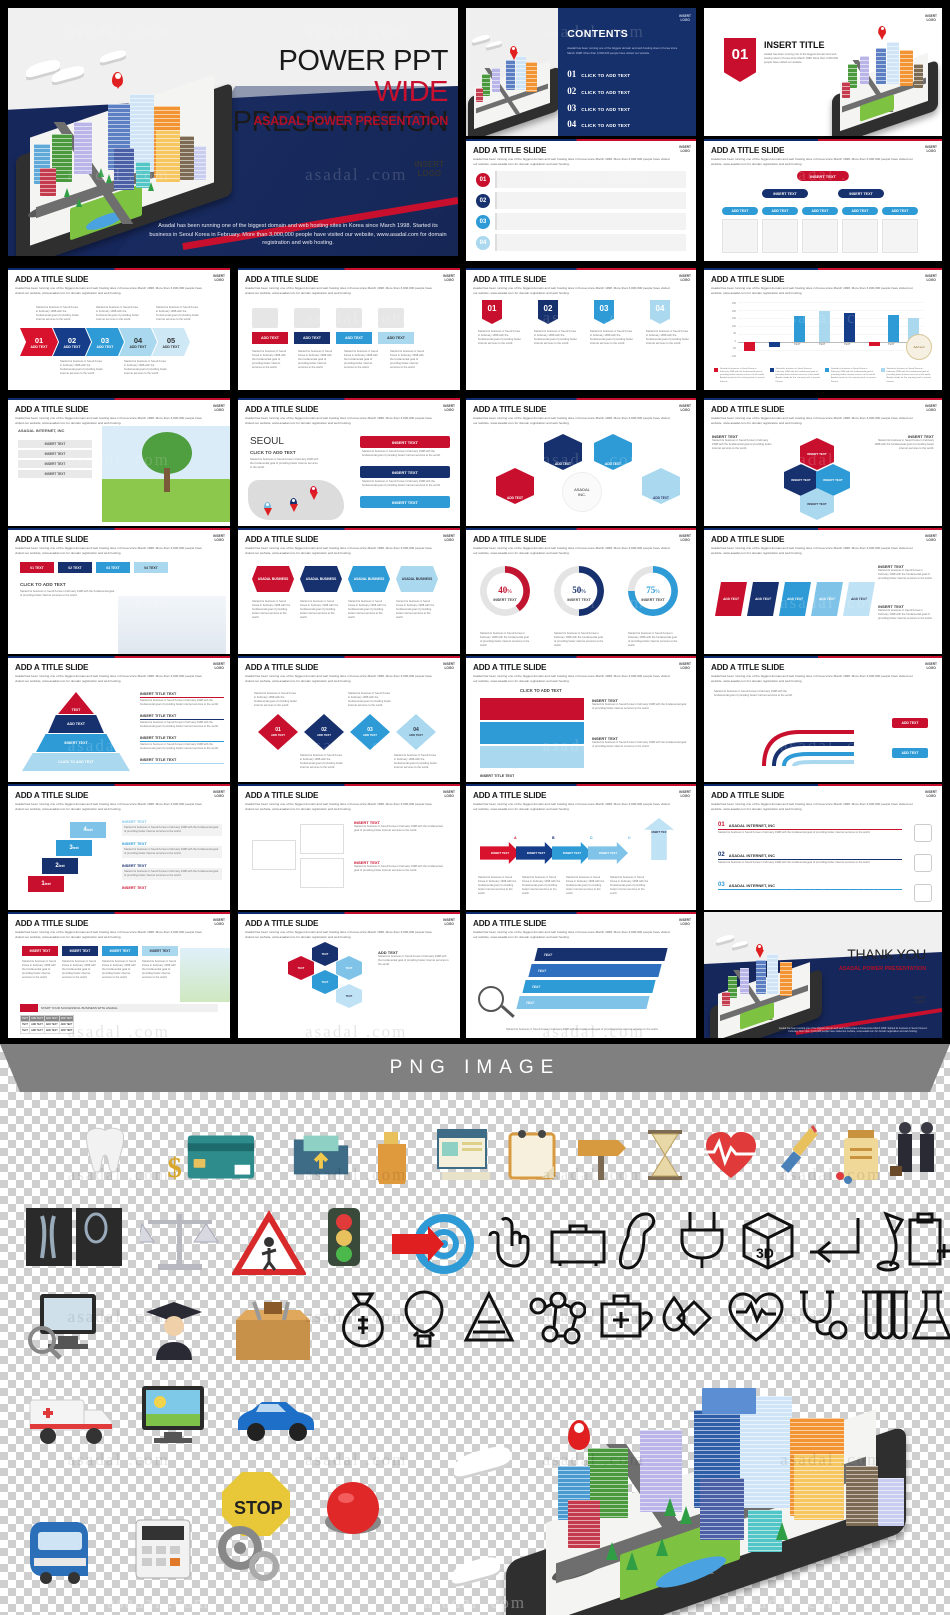  What do you see at coordinates (76, 724) in the screenshot?
I see `pyramid-level-2: ADD TEXT` at bounding box center [76, 724].